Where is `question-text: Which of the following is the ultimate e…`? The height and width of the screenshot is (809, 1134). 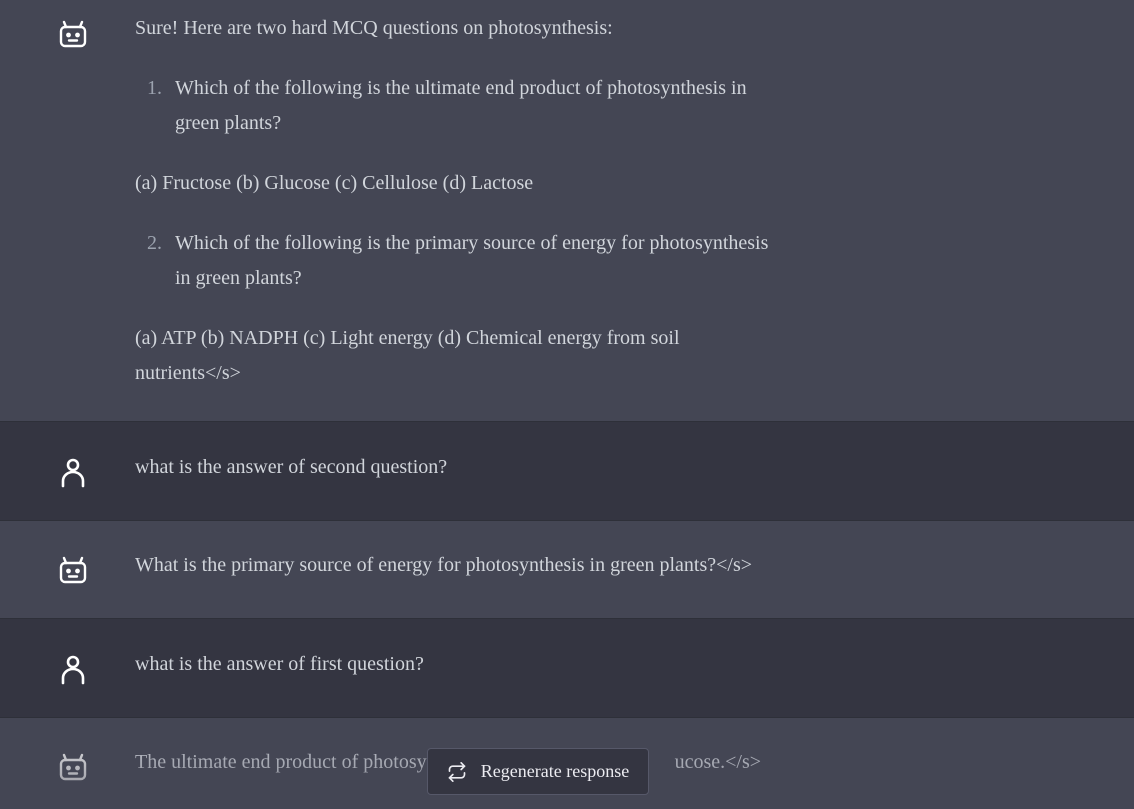
question-text: Which of the following is the ultimate e… is located at coordinates (480, 106).